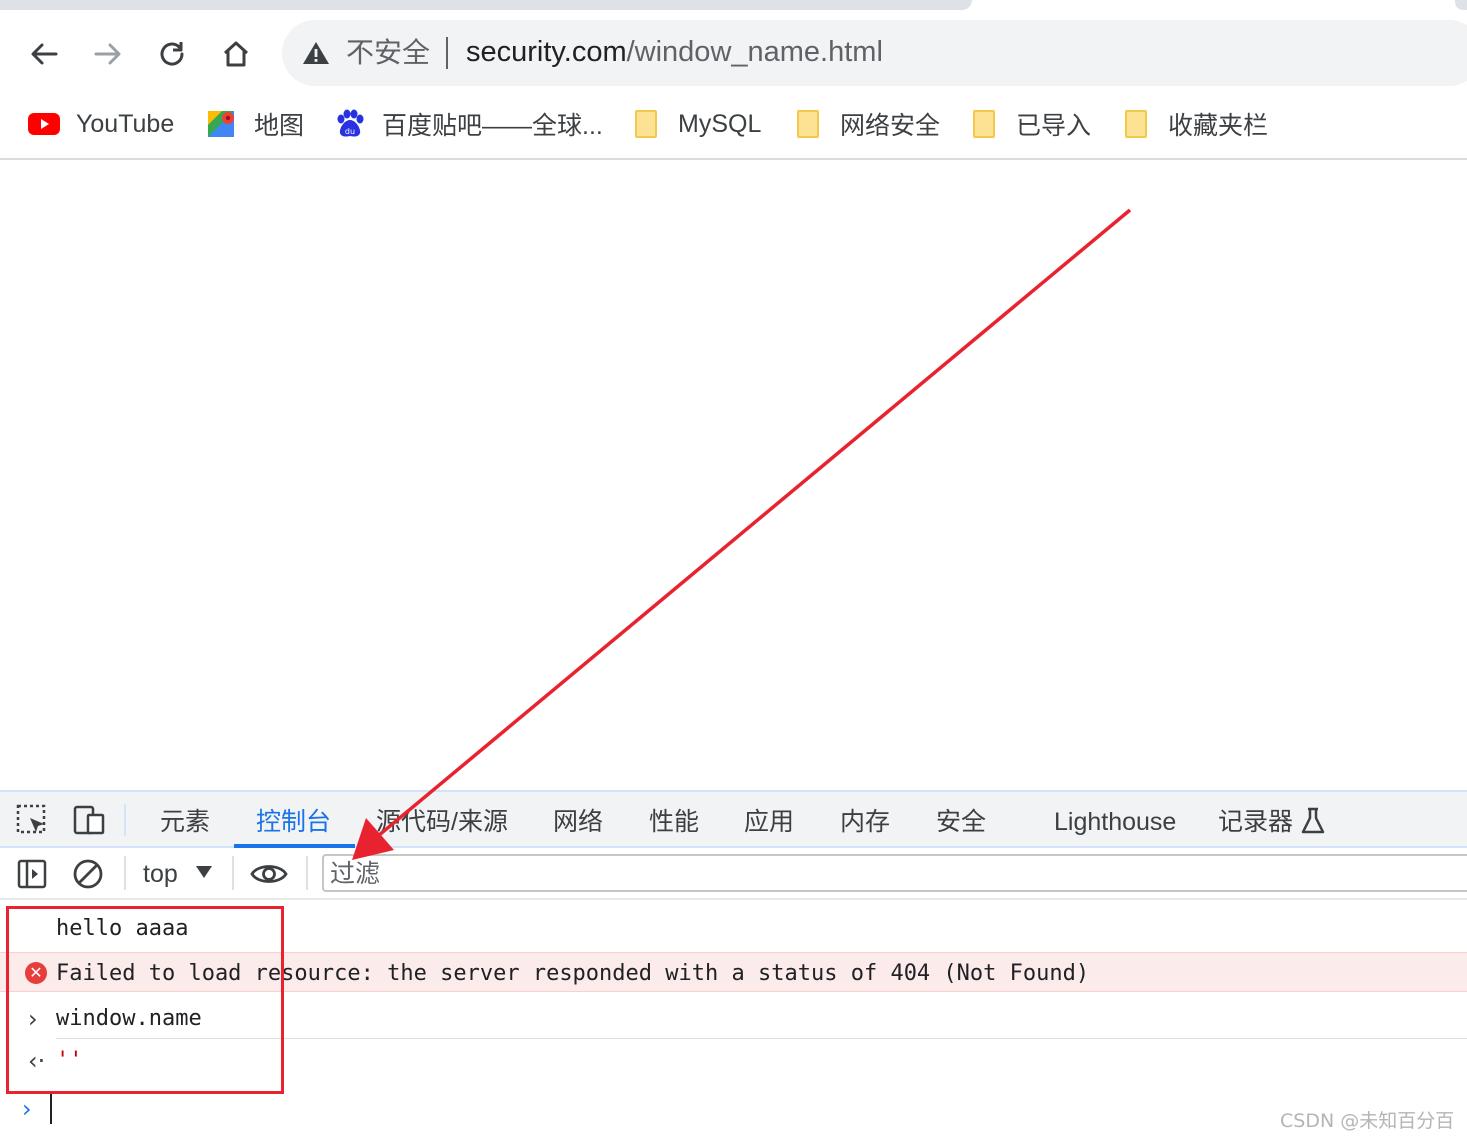 The height and width of the screenshot is (1138, 1467). I want to click on home-icon, so click(236, 54).